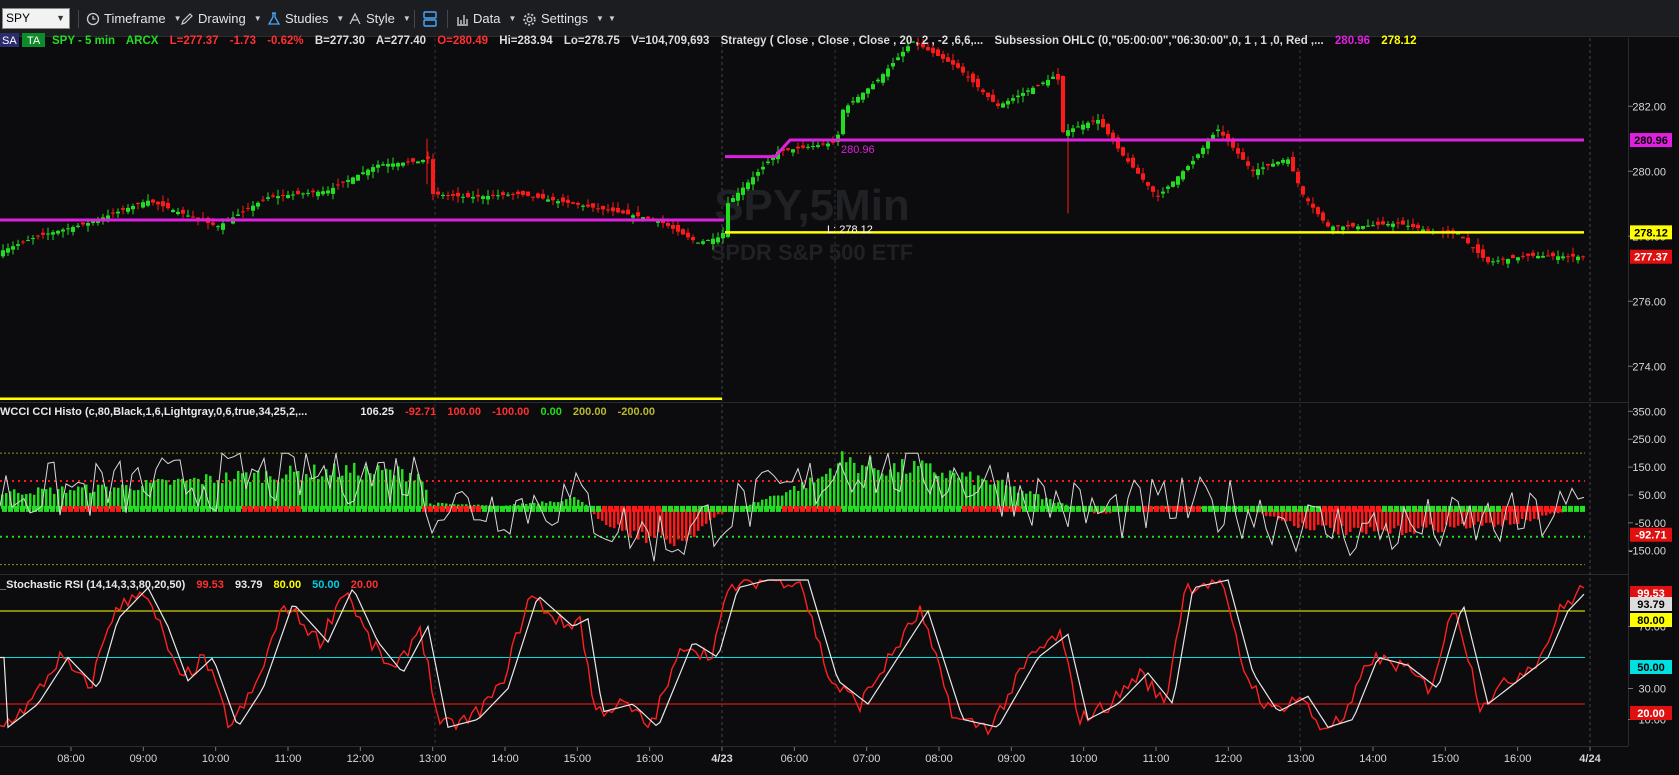  Describe the element at coordinates (1647, 552) in the screenshot. I see `cci-tick-label: -150.00` at that location.